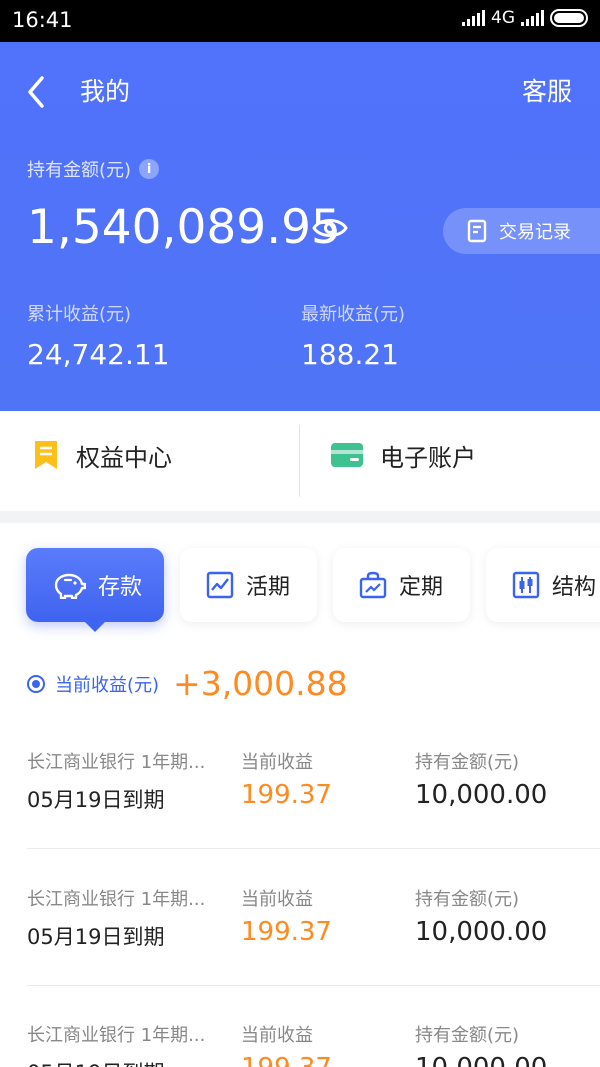  I want to click on holding-label-text: 持有金额(元), so click(79, 170).